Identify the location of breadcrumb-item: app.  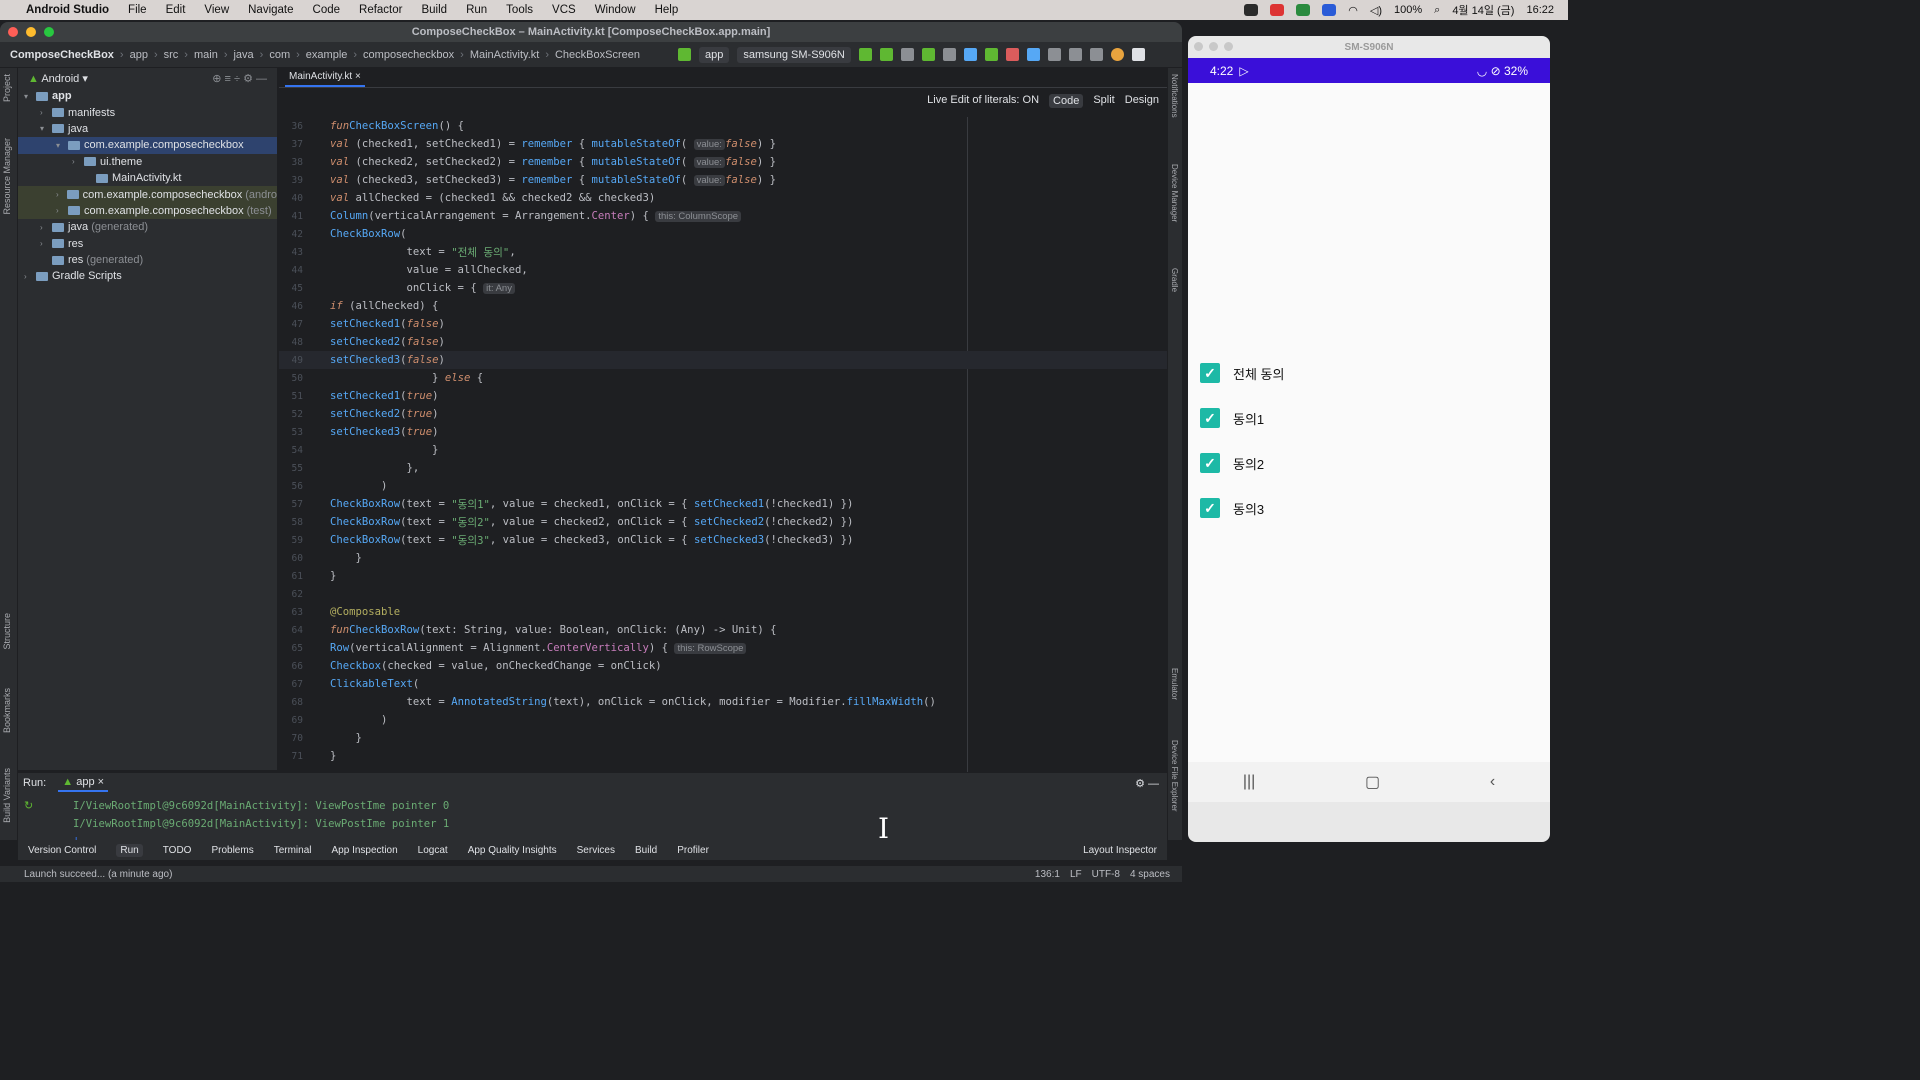
(139, 55).